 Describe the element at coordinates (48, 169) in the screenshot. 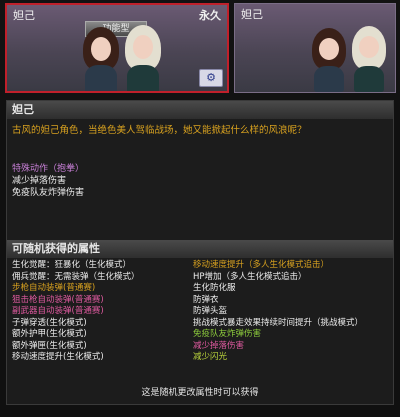

I see `special-action-heading: 特殊动作（抱拳）` at that location.